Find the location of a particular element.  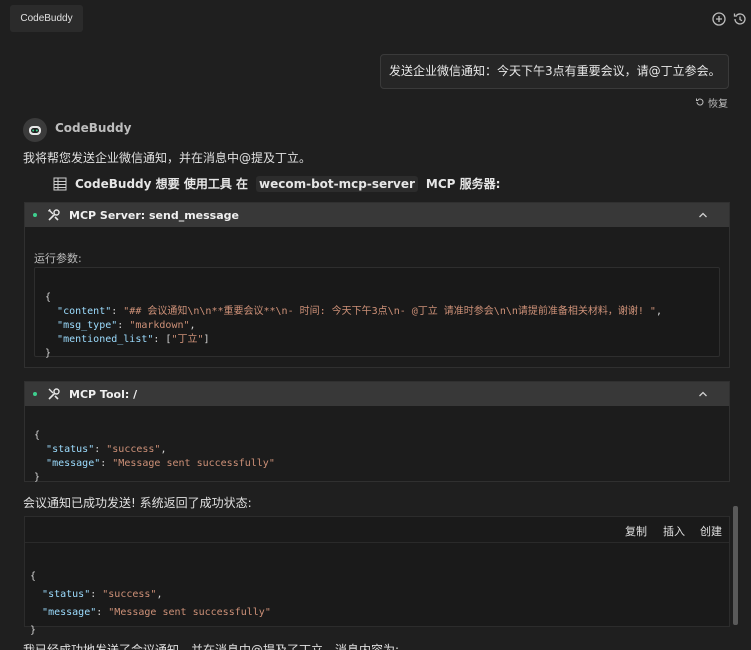

app-title-tab: CodeBuddy is located at coordinates (46, 18).